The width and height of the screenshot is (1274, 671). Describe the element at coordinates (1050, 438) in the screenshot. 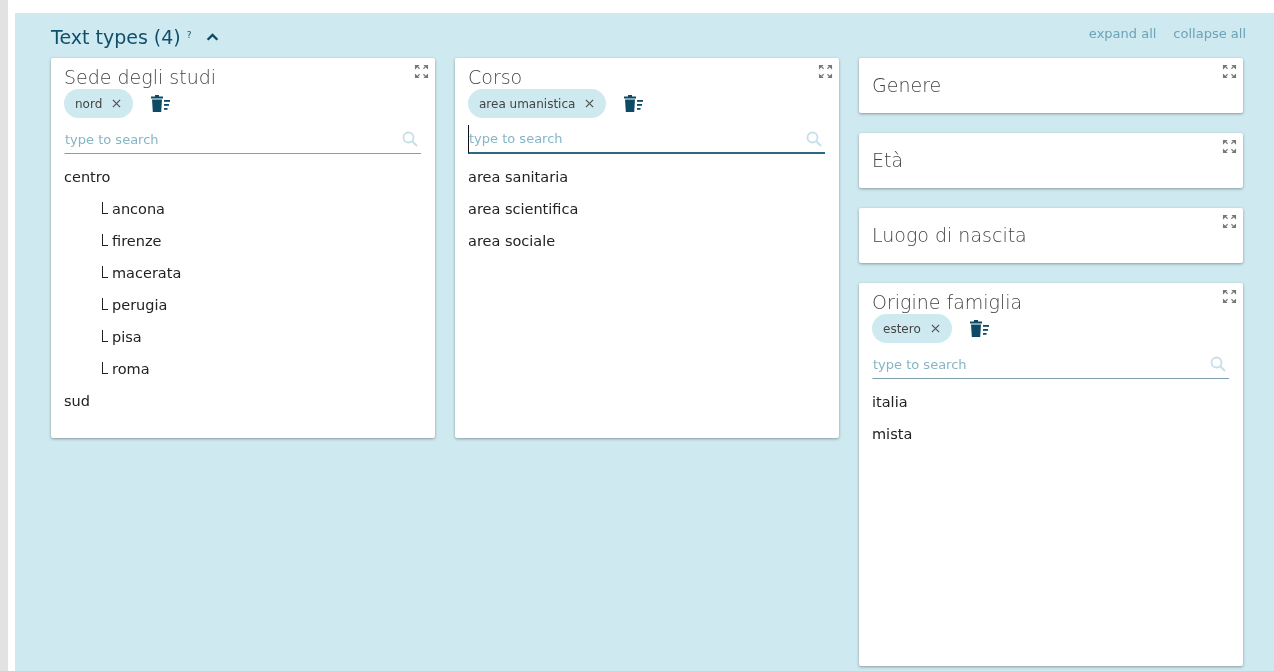

I see `list-item: mista` at that location.